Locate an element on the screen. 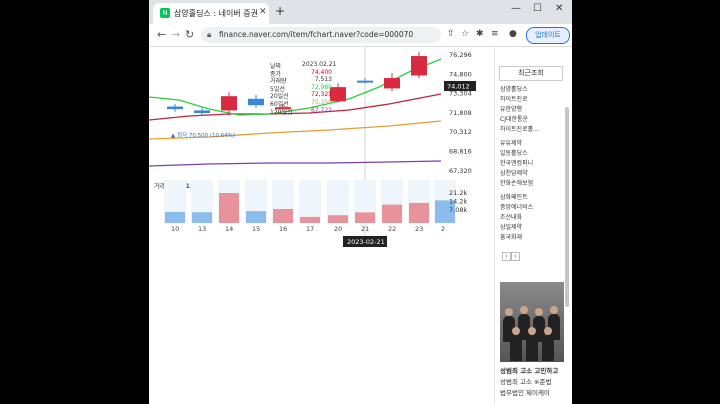  forward-icon: → is located at coordinates (175, 34).